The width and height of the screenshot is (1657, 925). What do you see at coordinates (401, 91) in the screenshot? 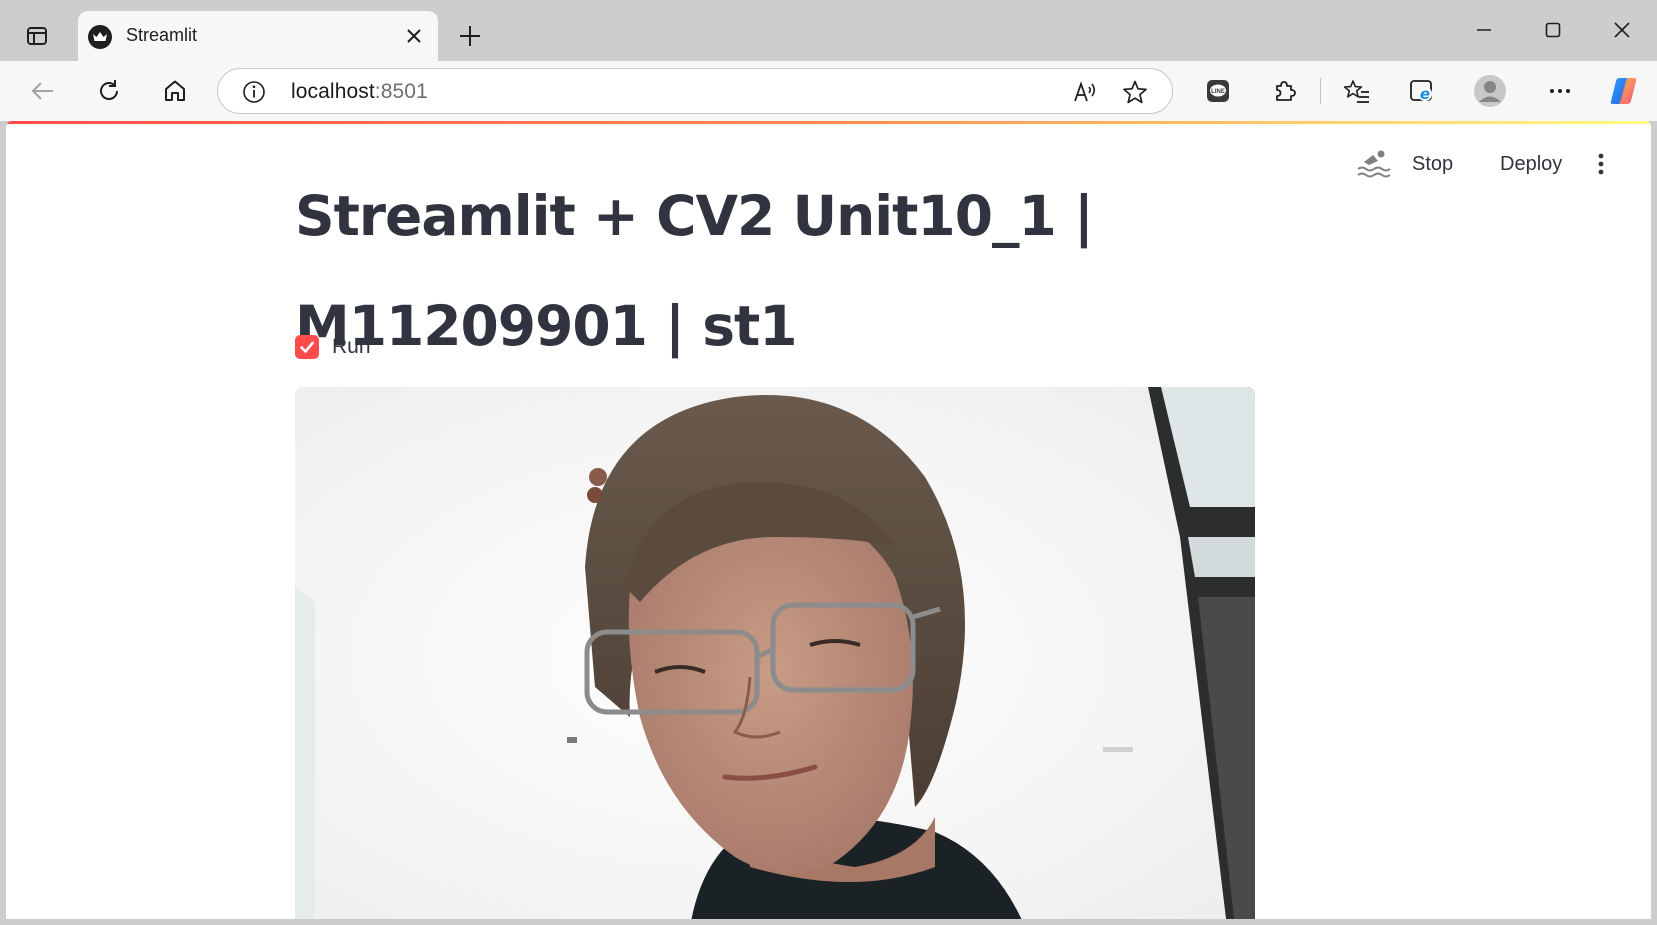
I see `url-port: :8501` at bounding box center [401, 91].